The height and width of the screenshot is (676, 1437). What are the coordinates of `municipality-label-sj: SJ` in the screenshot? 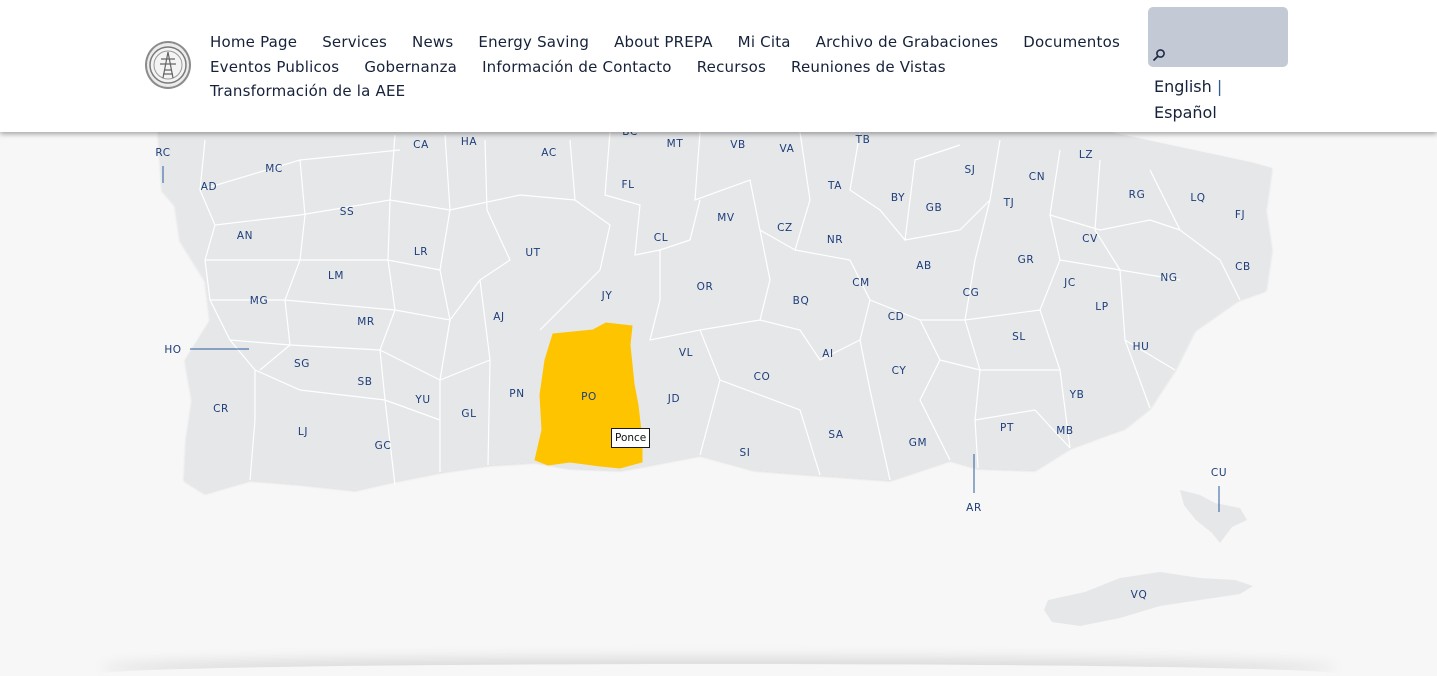 It's located at (970, 170).